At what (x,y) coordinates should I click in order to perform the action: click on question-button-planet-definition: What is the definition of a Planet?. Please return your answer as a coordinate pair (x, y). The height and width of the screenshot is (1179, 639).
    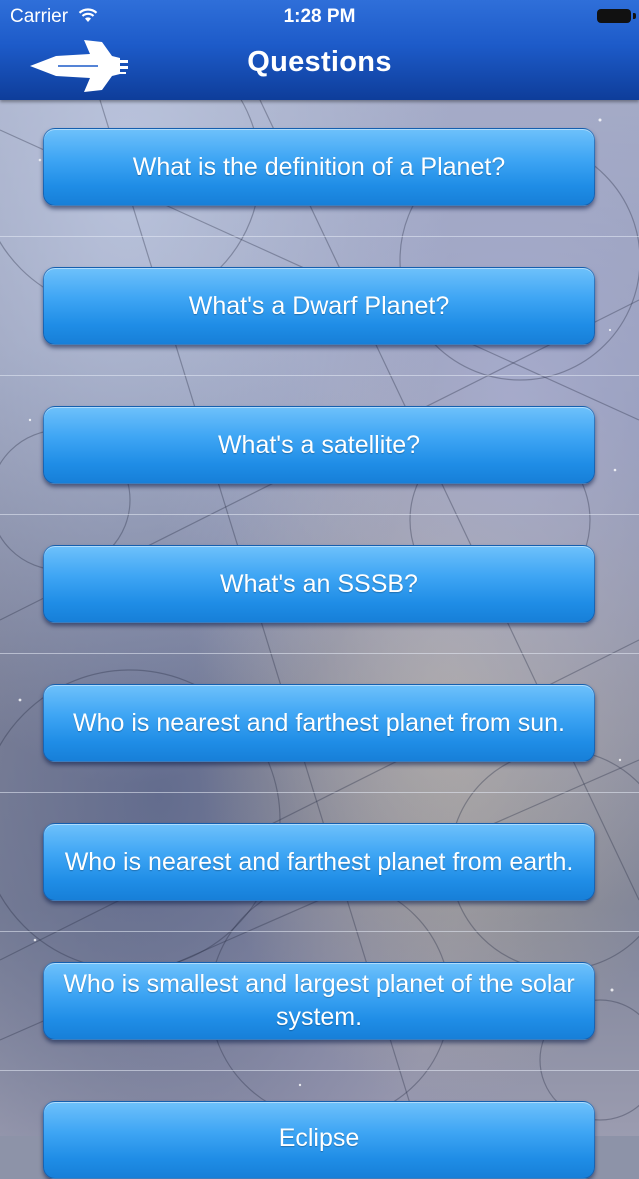
    Looking at the image, I should click on (319, 167).